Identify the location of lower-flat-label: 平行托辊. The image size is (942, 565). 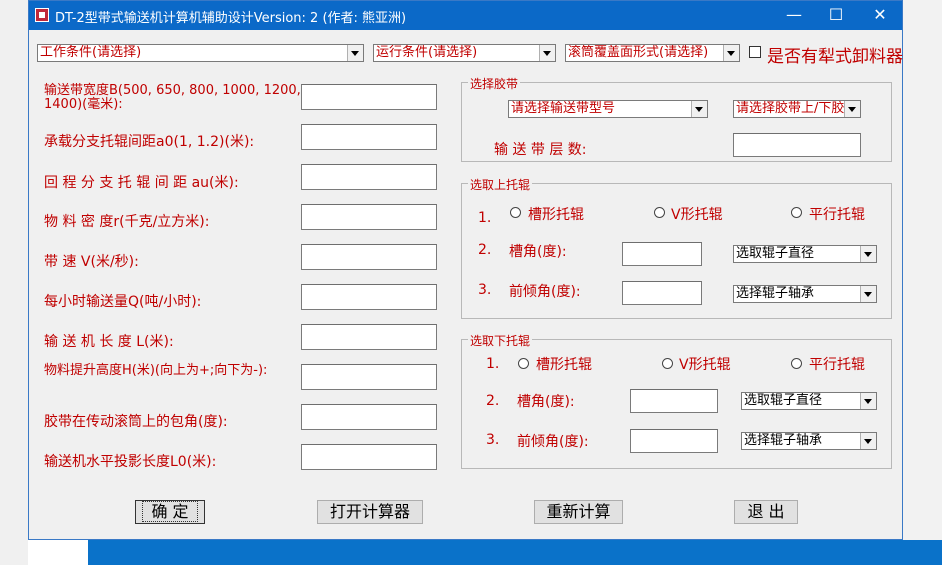
(837, 364).